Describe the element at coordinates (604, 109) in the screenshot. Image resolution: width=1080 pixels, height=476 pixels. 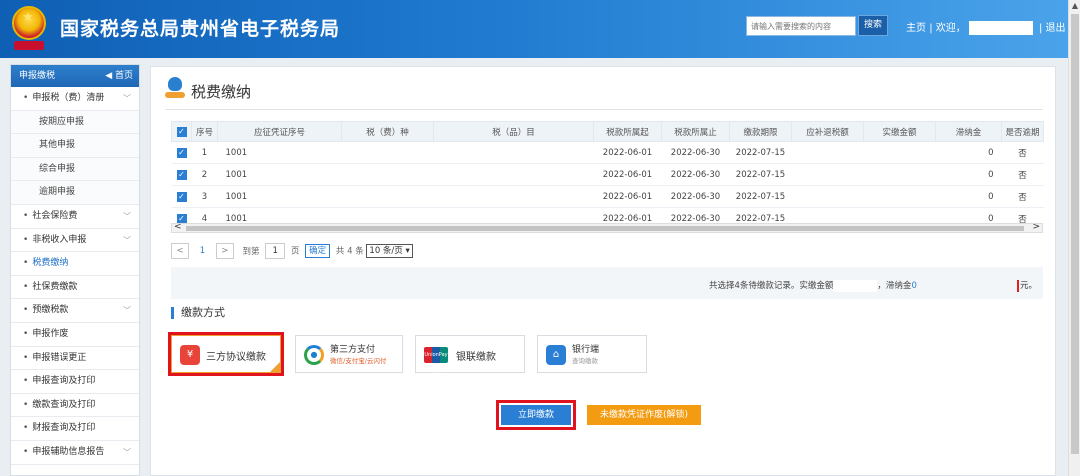
I see `title-divider` at that location.